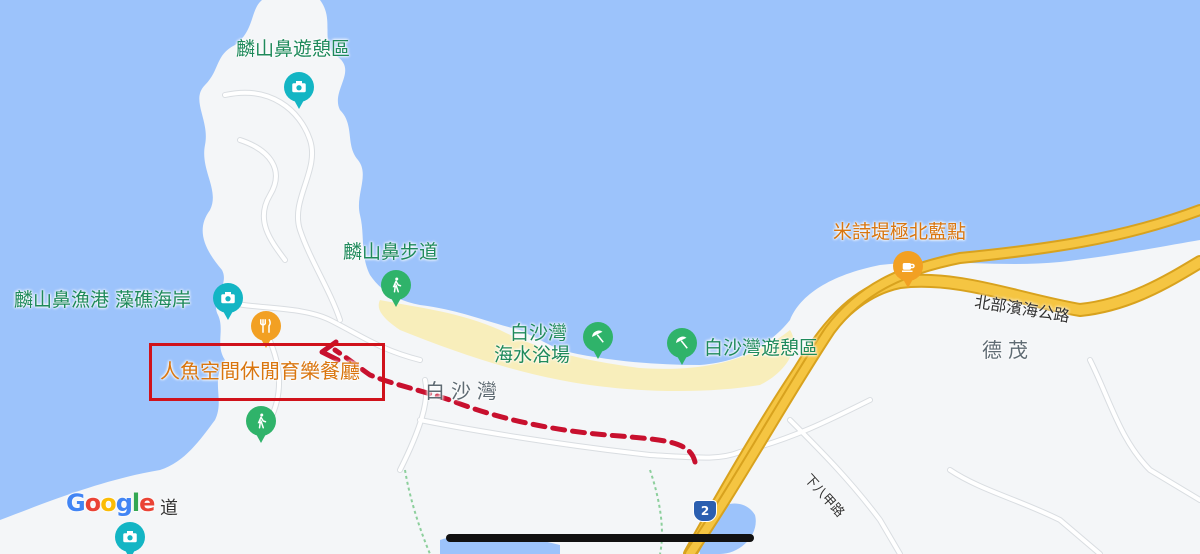 The height and width of the screenshot is (554, 1200). I want to click on road-label-bottom: 道, so click(169, 508).